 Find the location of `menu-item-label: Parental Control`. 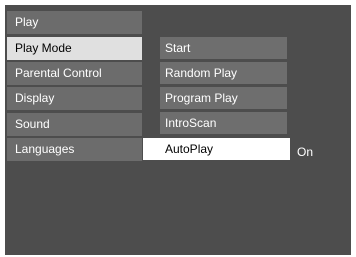

menu-item-label: Parental Control is located at coordinates (58, 73).